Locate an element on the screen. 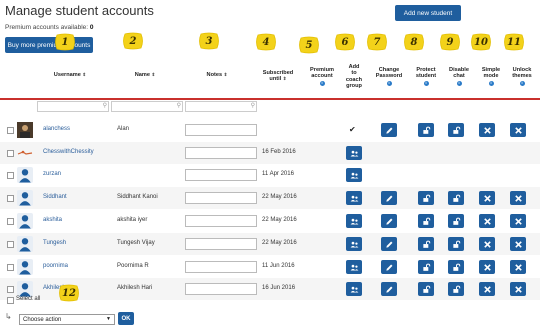 This screenshot has height=326, width=550. page-title: Manage student accounts is located at coordinates (79, 10).